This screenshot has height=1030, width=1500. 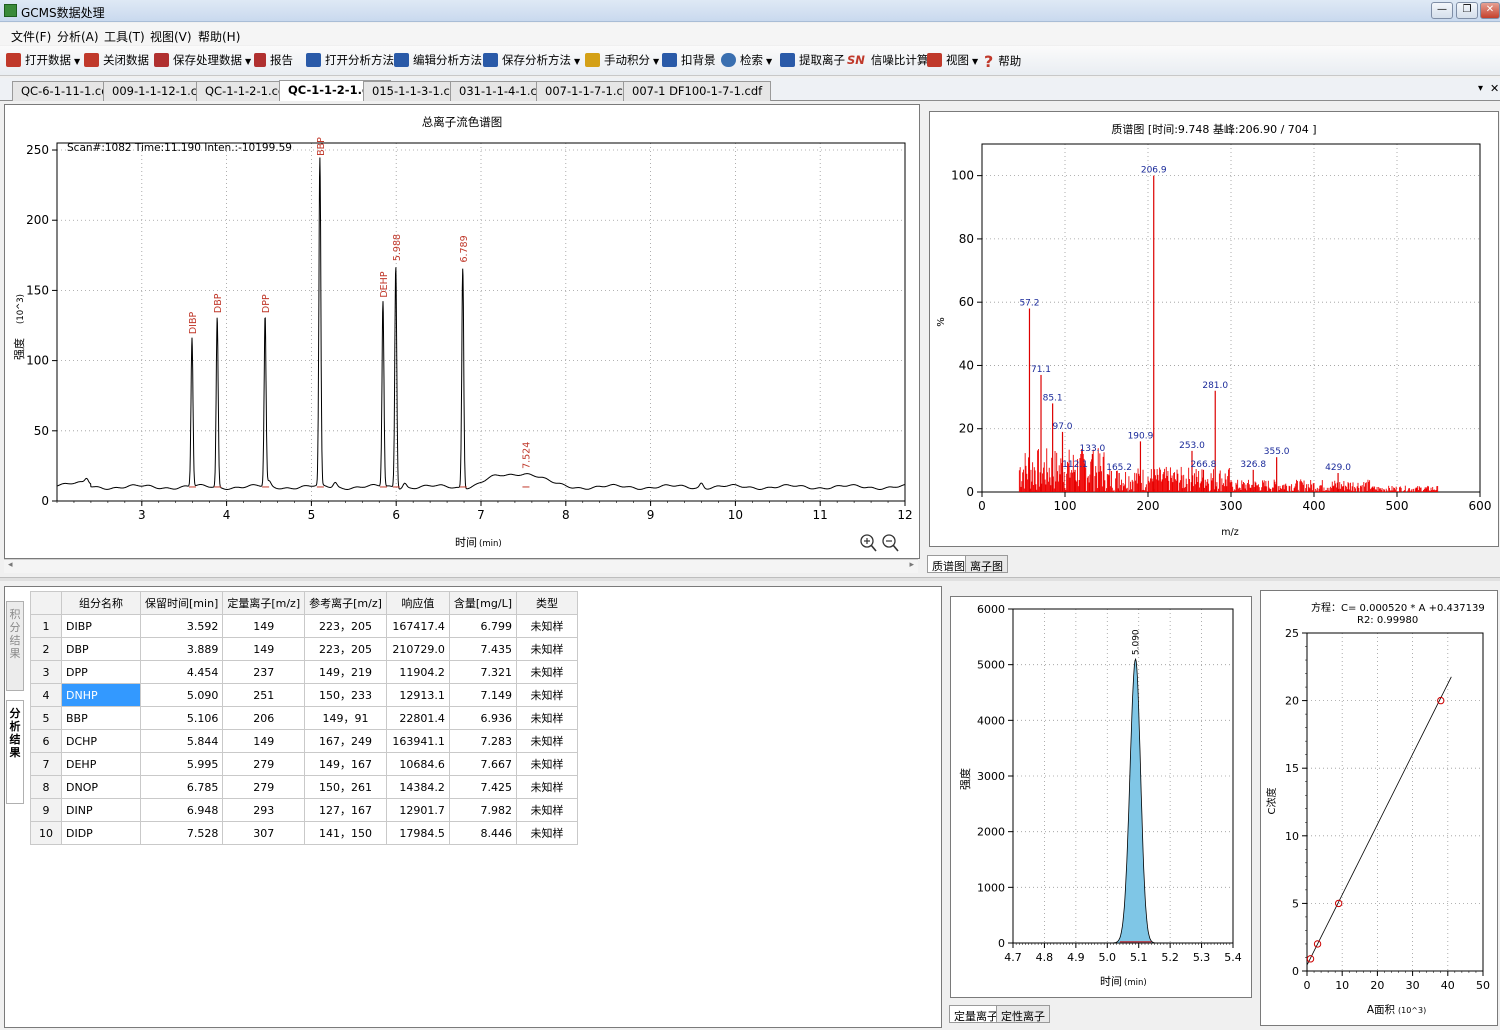 What do you see at coordinates (46, 603) in the screenshot?
I see `col-header-index` at bounding box center [46, 603].